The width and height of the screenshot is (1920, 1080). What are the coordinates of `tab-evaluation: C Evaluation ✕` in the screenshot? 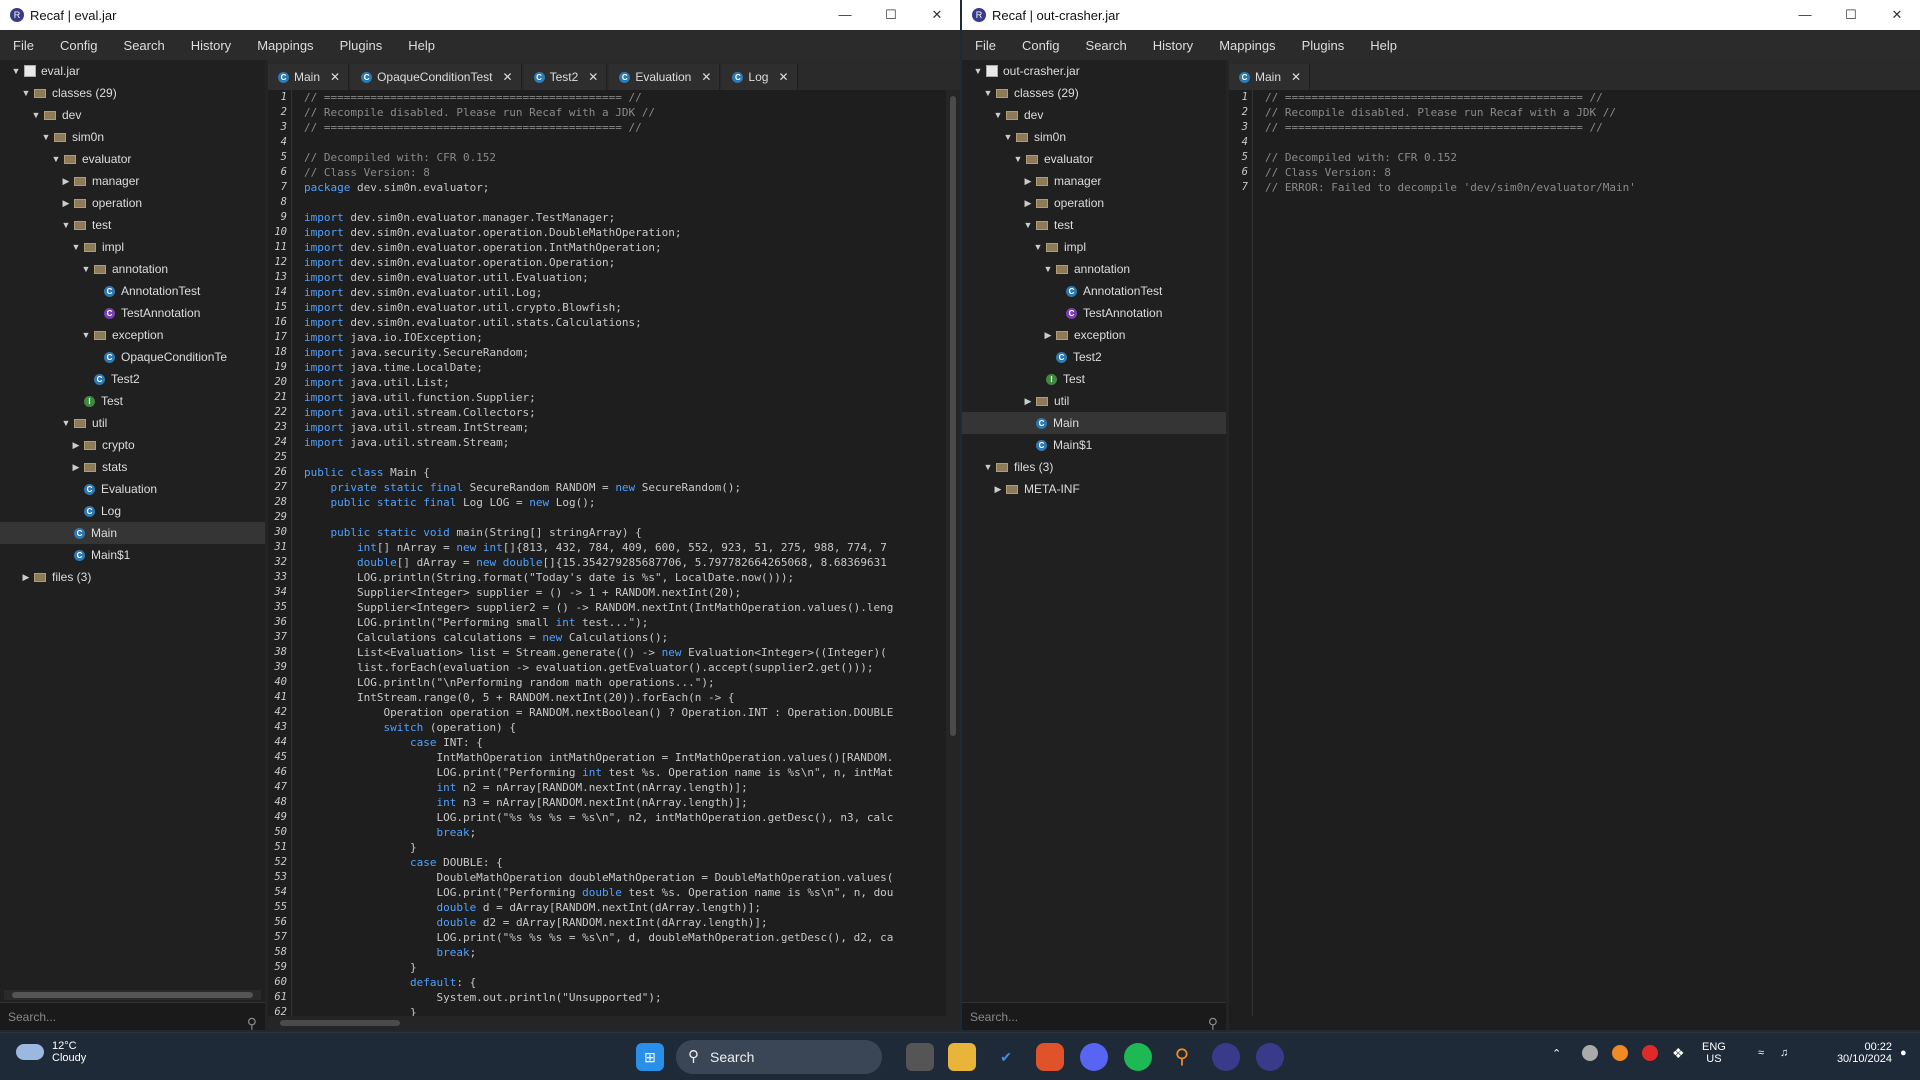 It's located at (665, 77).